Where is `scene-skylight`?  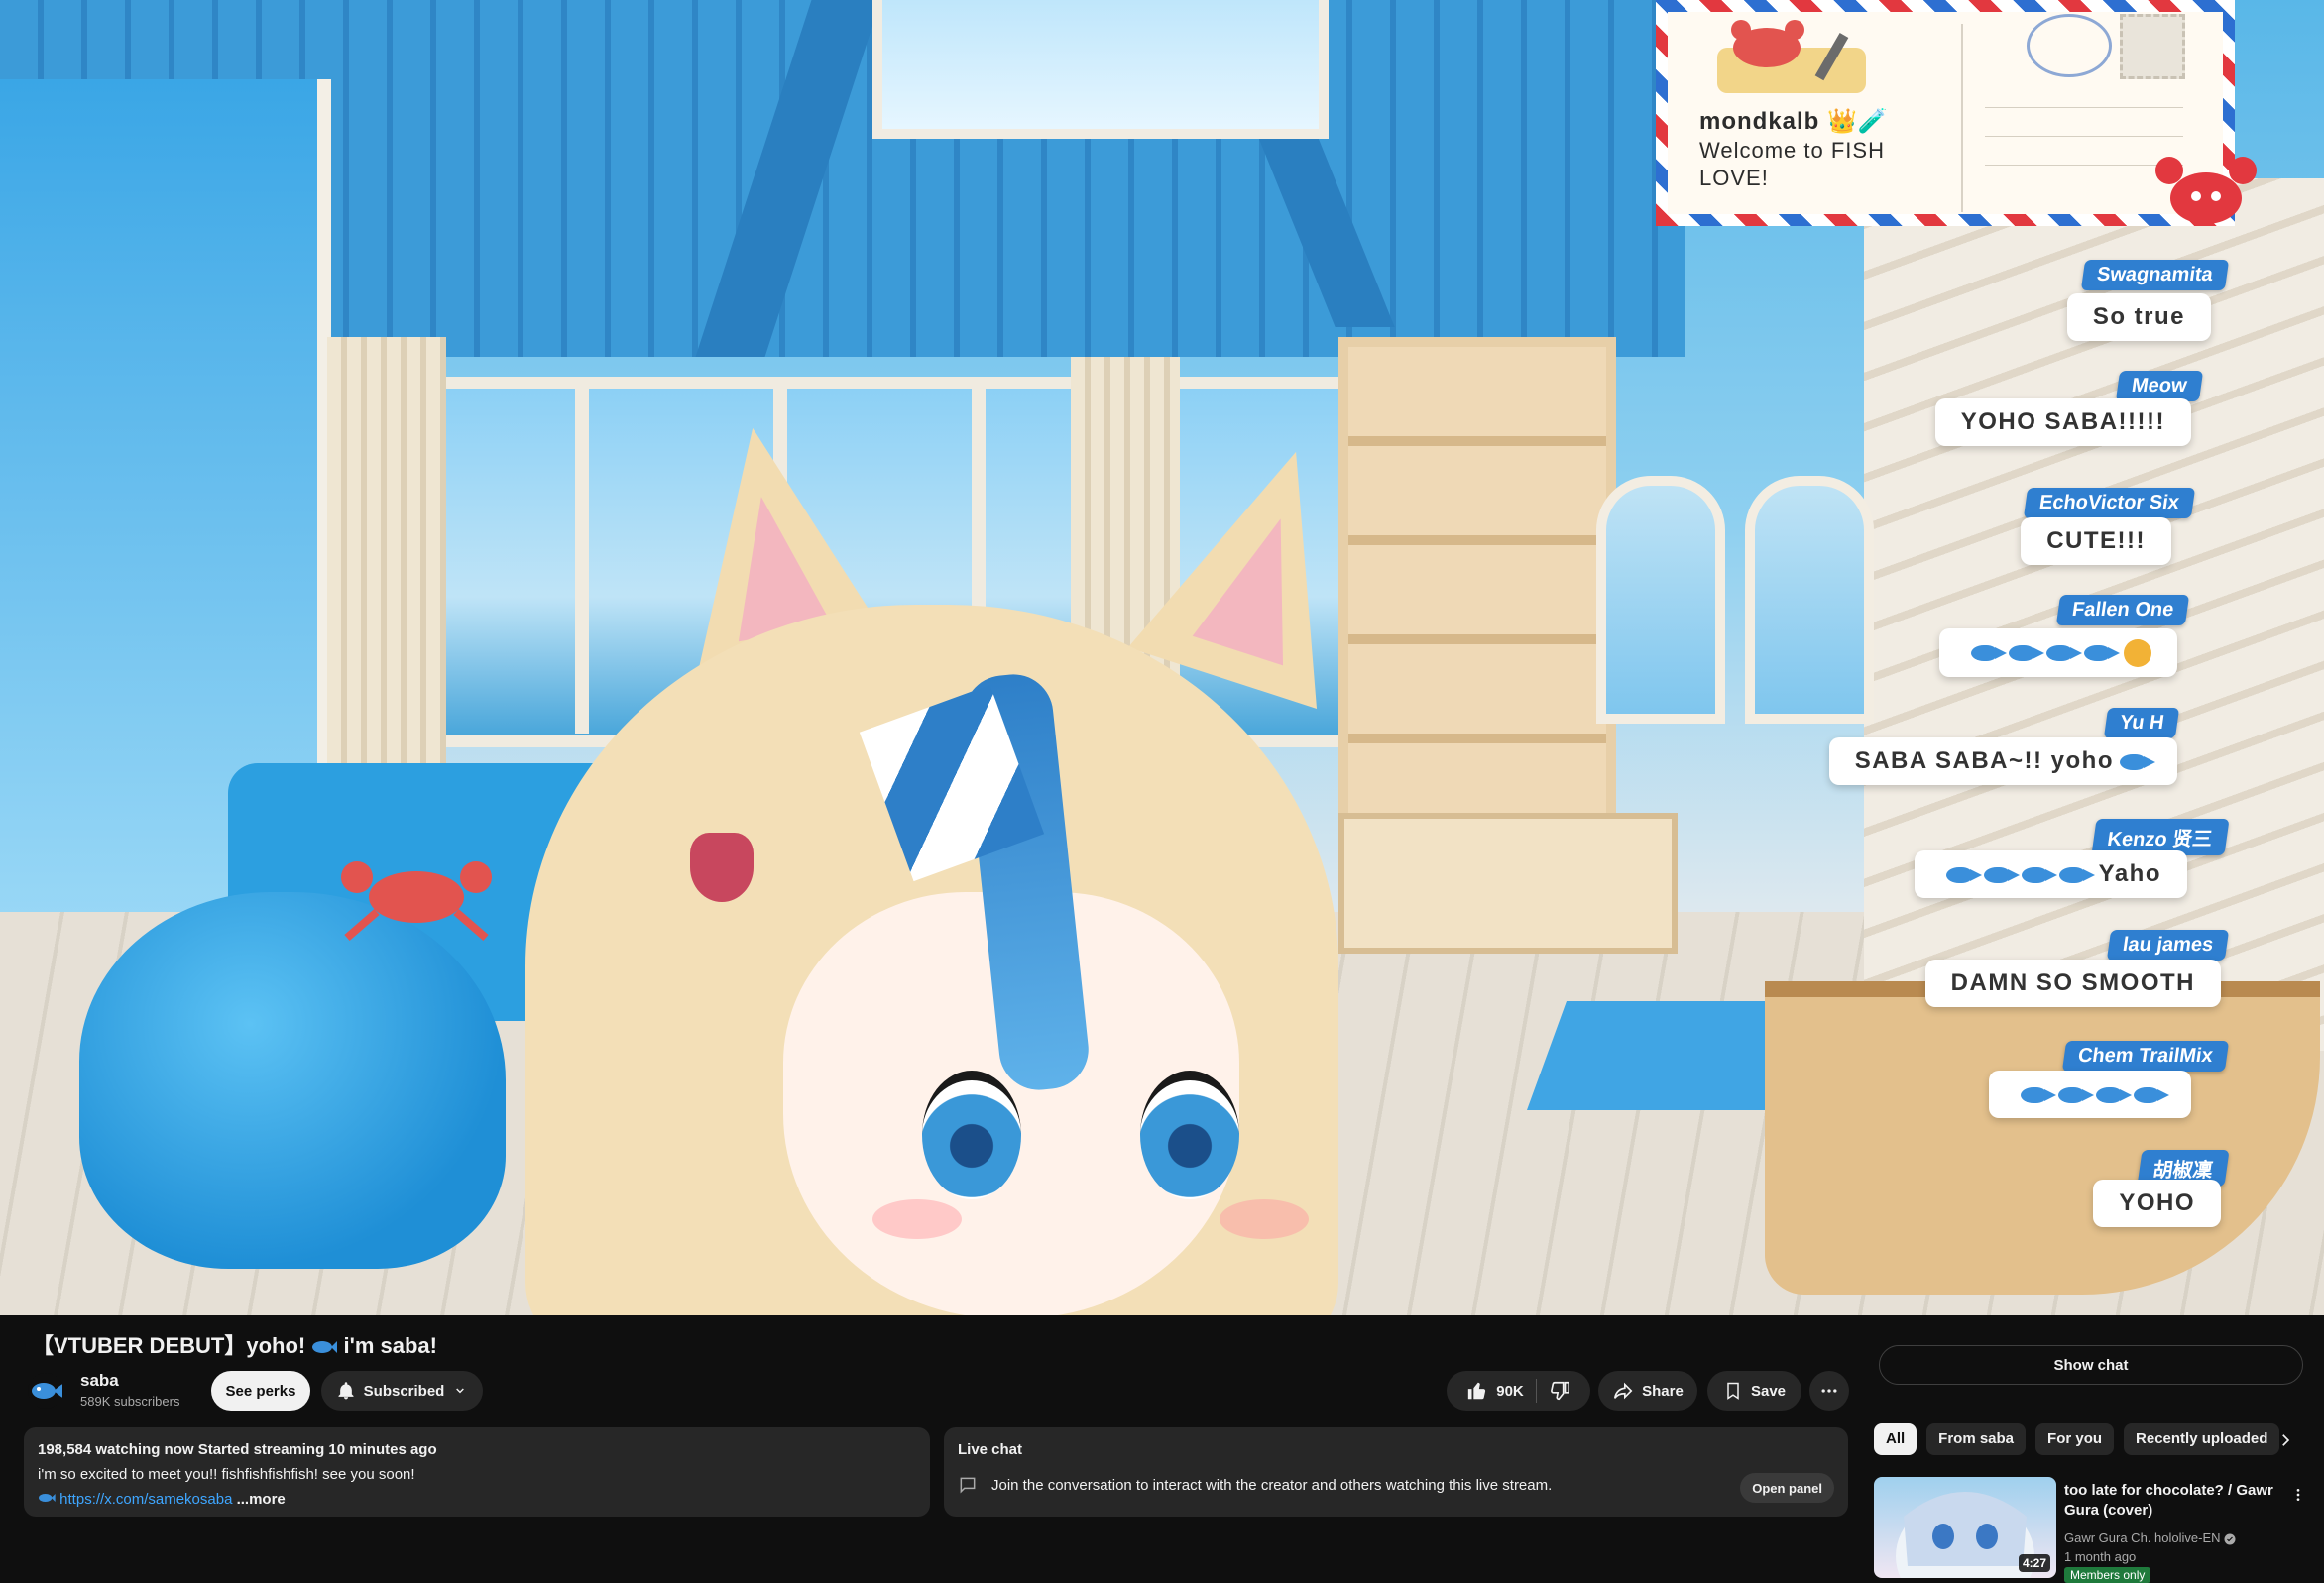 scene-skylight is located at coordinates (1100, 69).